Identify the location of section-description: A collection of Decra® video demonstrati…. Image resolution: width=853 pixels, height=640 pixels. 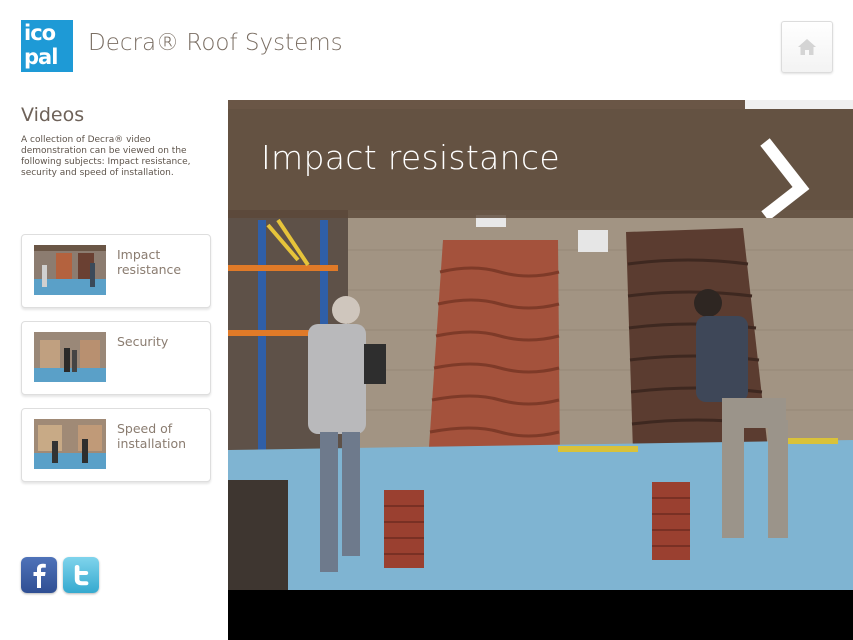
(106, 156).